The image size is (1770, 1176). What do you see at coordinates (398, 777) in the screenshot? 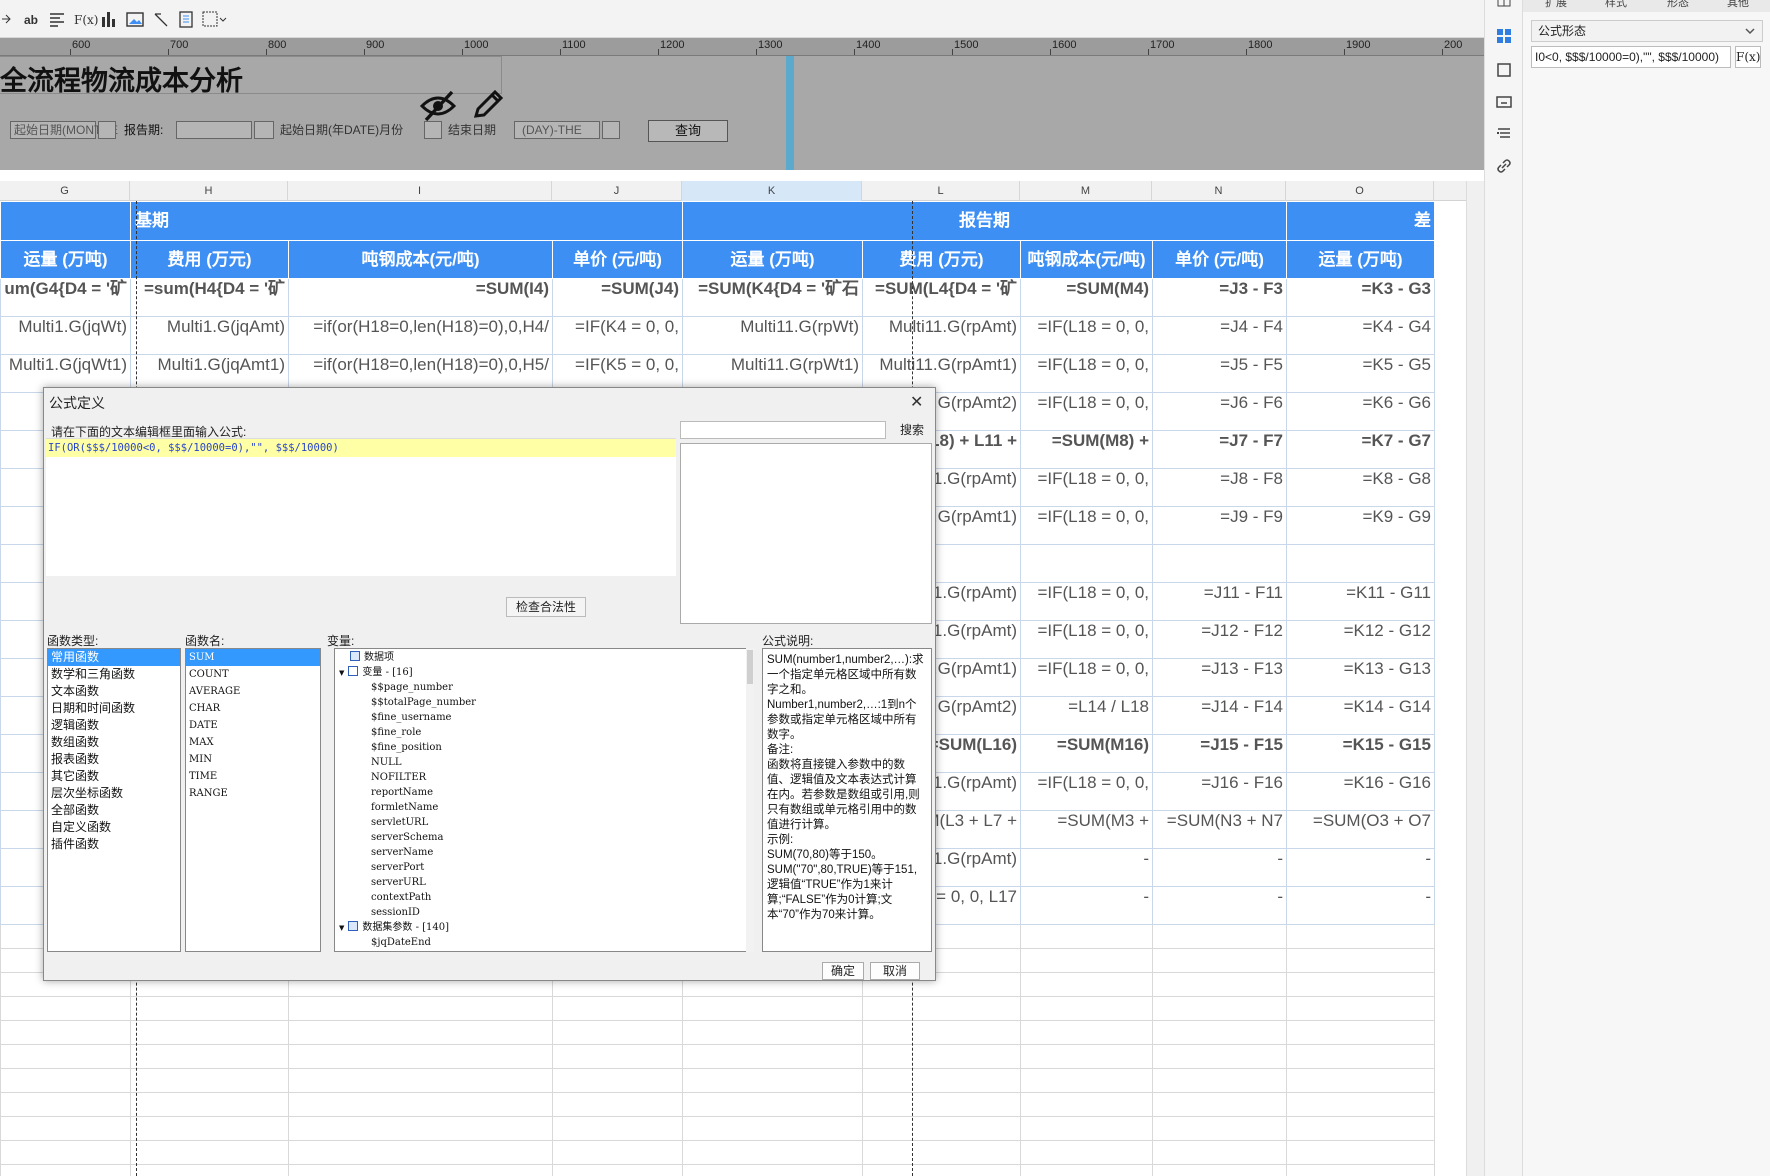
I see `tree-node: NOFILTER` at bounding box center [398, 777].